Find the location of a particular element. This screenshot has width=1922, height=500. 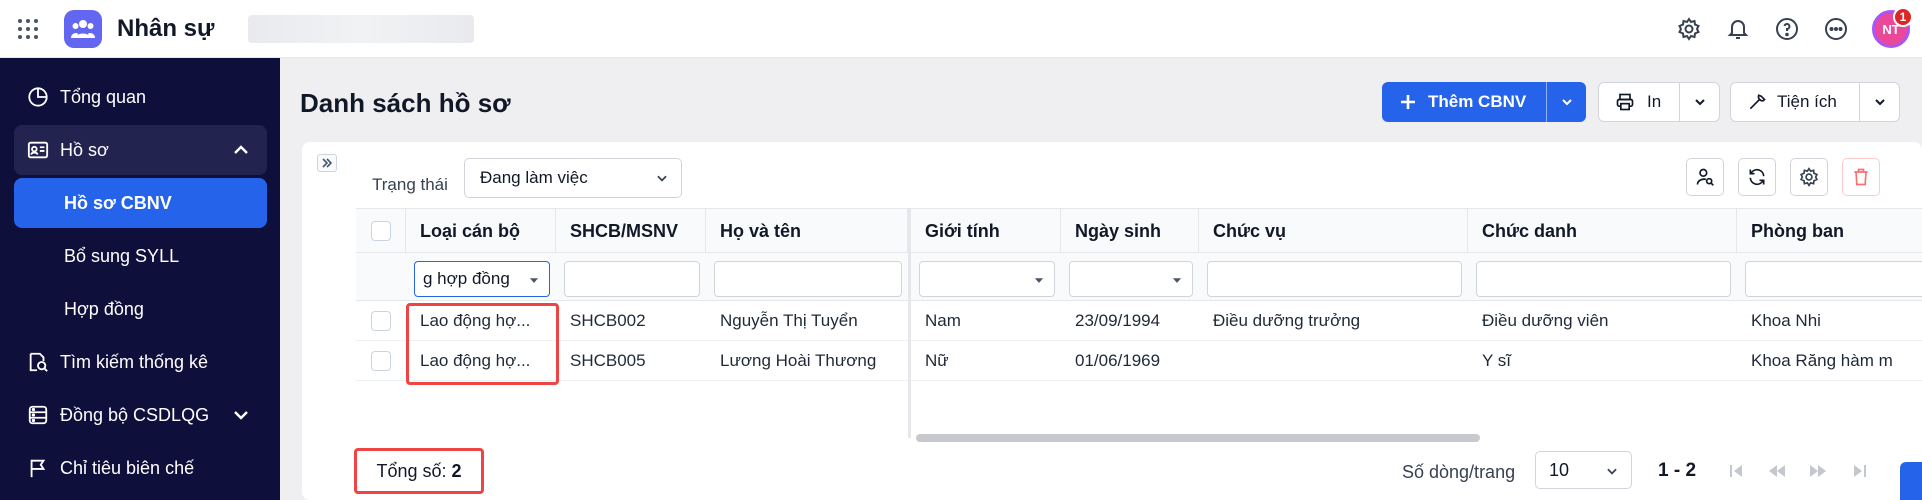

gear-icon is located at coordinates (1809, 177).